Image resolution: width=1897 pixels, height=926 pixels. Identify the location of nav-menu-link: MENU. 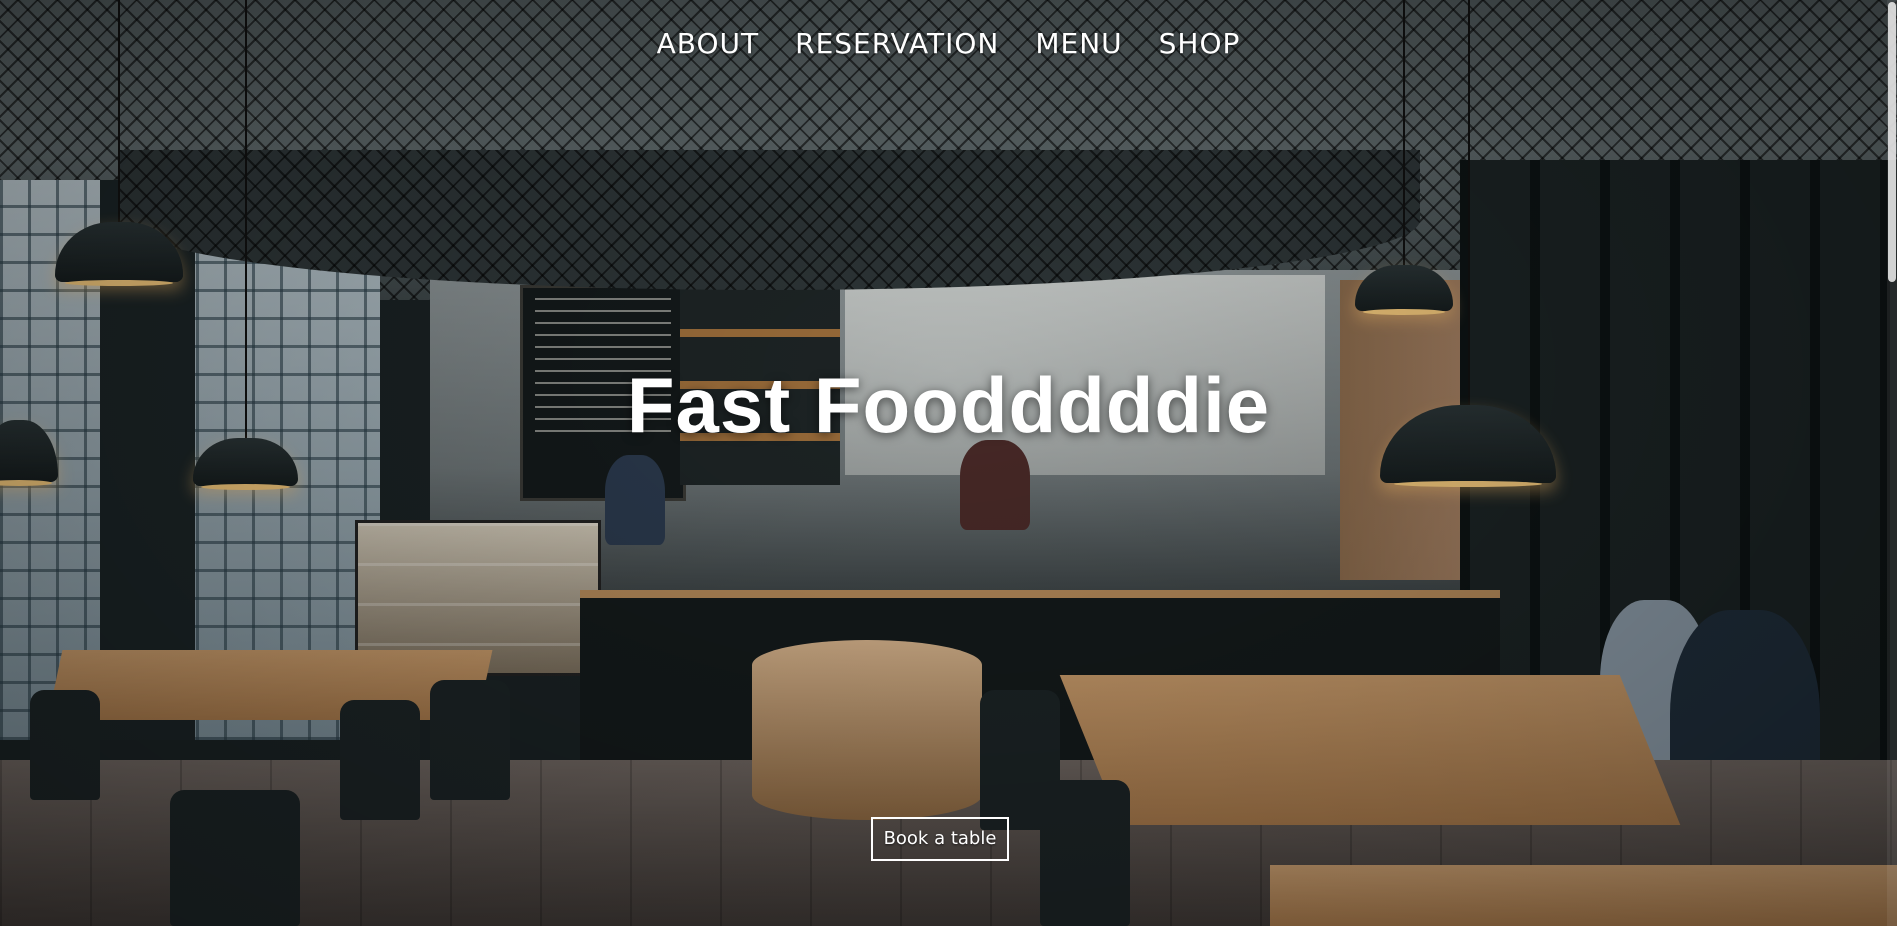
(1078, 44).